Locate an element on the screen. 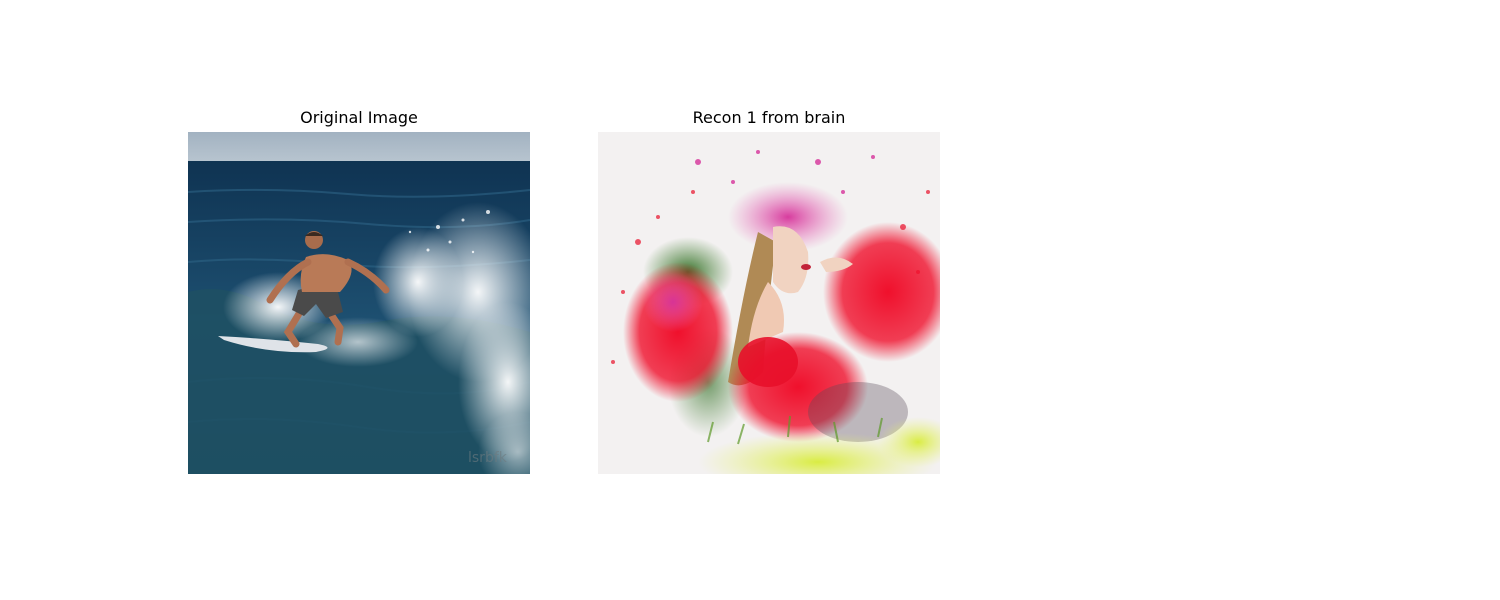 The width and height of the screenshot is (1500, 600). svg-text: lsrbfk is located at coordinates (488, 458).